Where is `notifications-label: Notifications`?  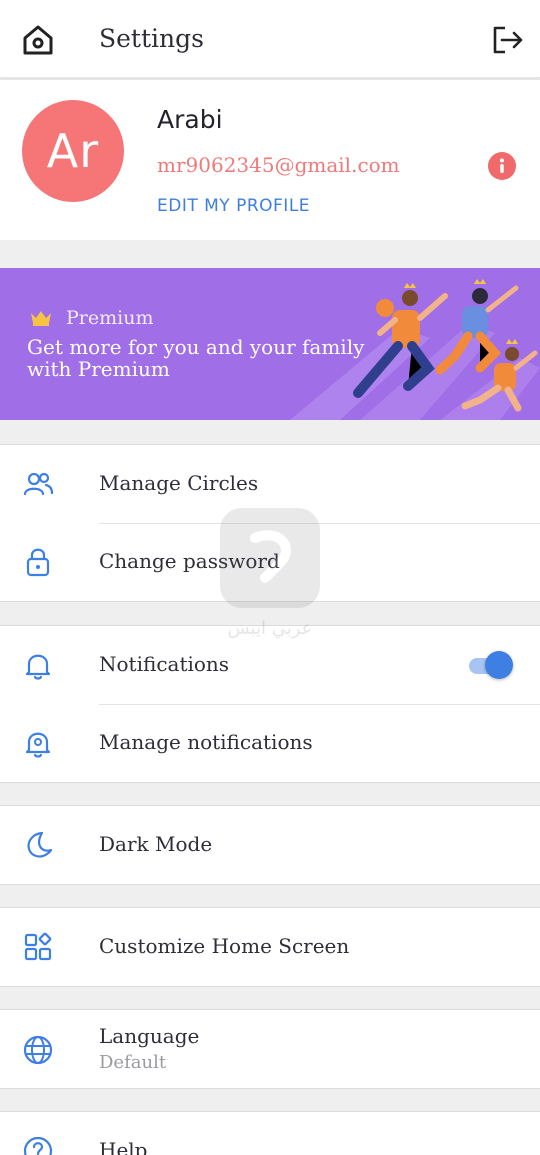 notifications-label: Notifications is located at coordinates (164, 664).